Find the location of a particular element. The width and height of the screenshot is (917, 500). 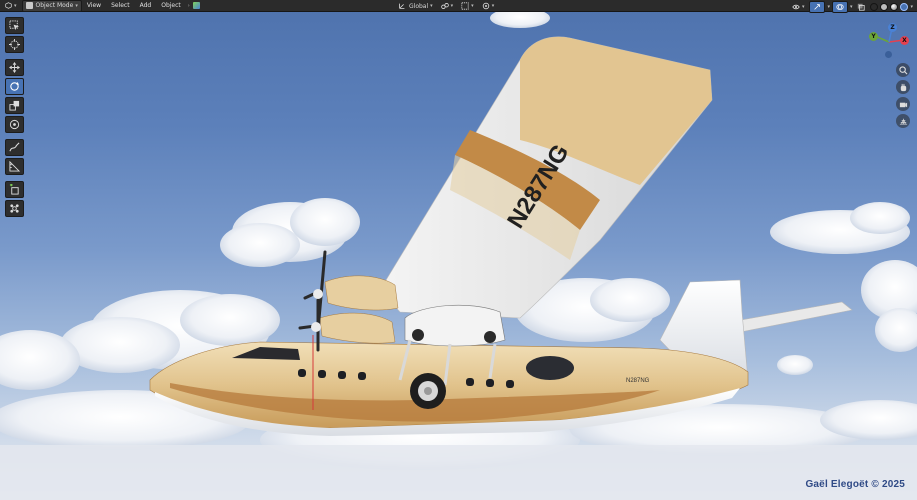

rendered-shading-button is located at coordinates (904, 7).